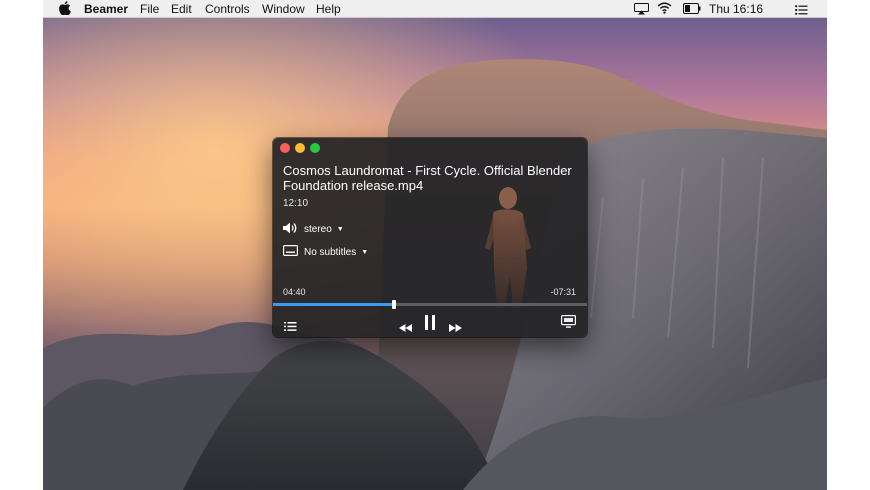  Describe the element at coordinates (736, 9) in the screenshot. I see `menu-clock: Thu 16:16` at that location.